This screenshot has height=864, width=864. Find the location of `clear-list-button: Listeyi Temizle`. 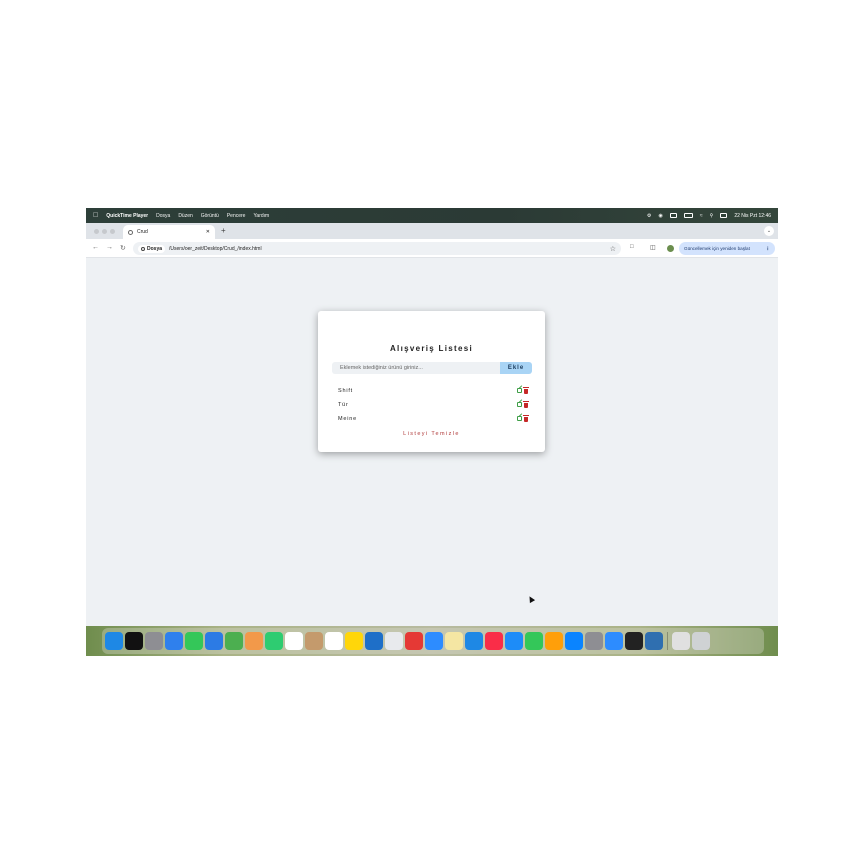

clear-list-button: Listeyi Temizle is located at coordinates (431, 434).